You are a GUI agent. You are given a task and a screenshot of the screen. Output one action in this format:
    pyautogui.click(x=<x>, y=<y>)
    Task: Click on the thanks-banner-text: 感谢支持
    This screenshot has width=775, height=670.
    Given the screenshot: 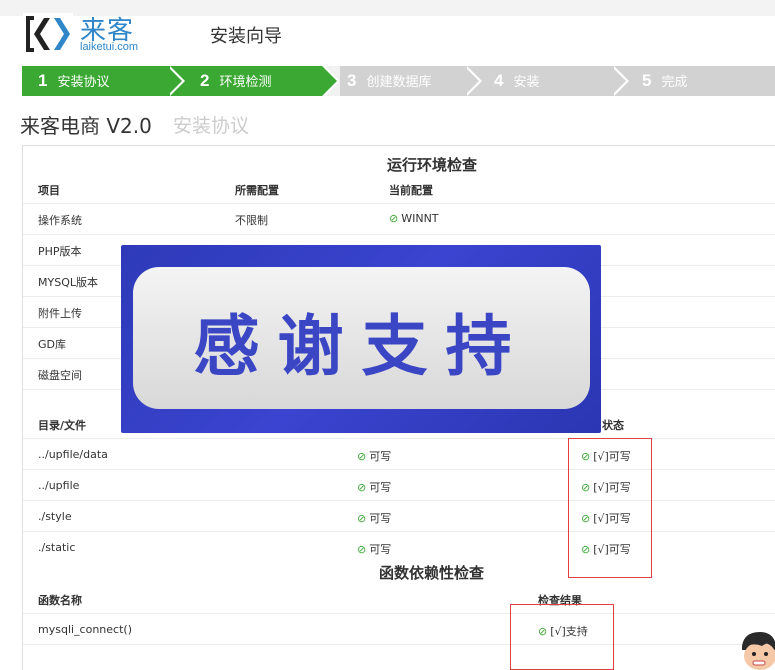 What is the action you would take?
    pyautogui.click(x=361, y=346)
    